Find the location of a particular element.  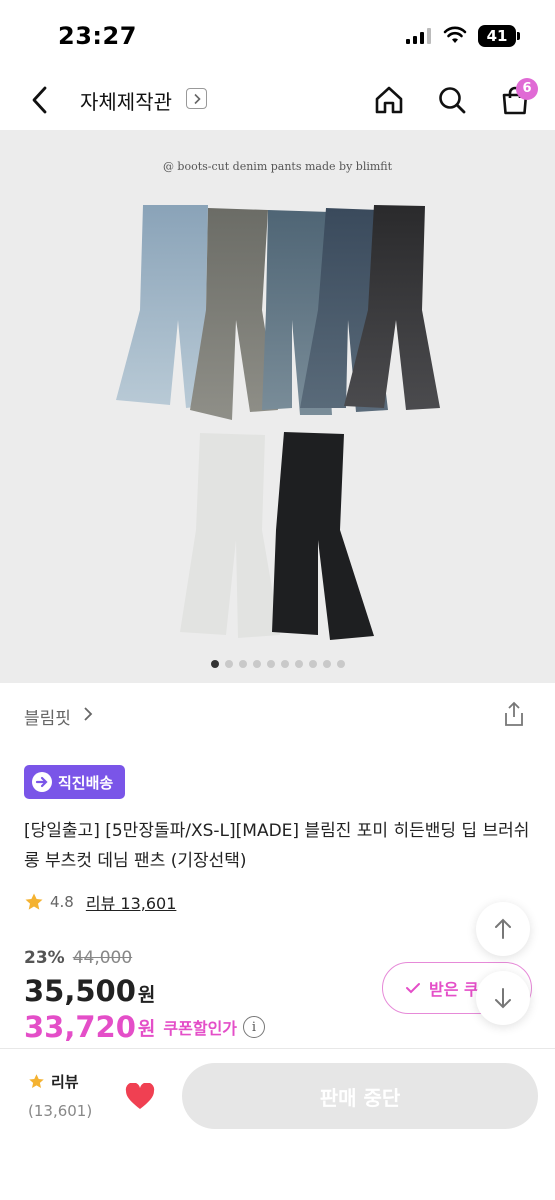

rating-value: 4.8 is located at coordinates (62, 902).